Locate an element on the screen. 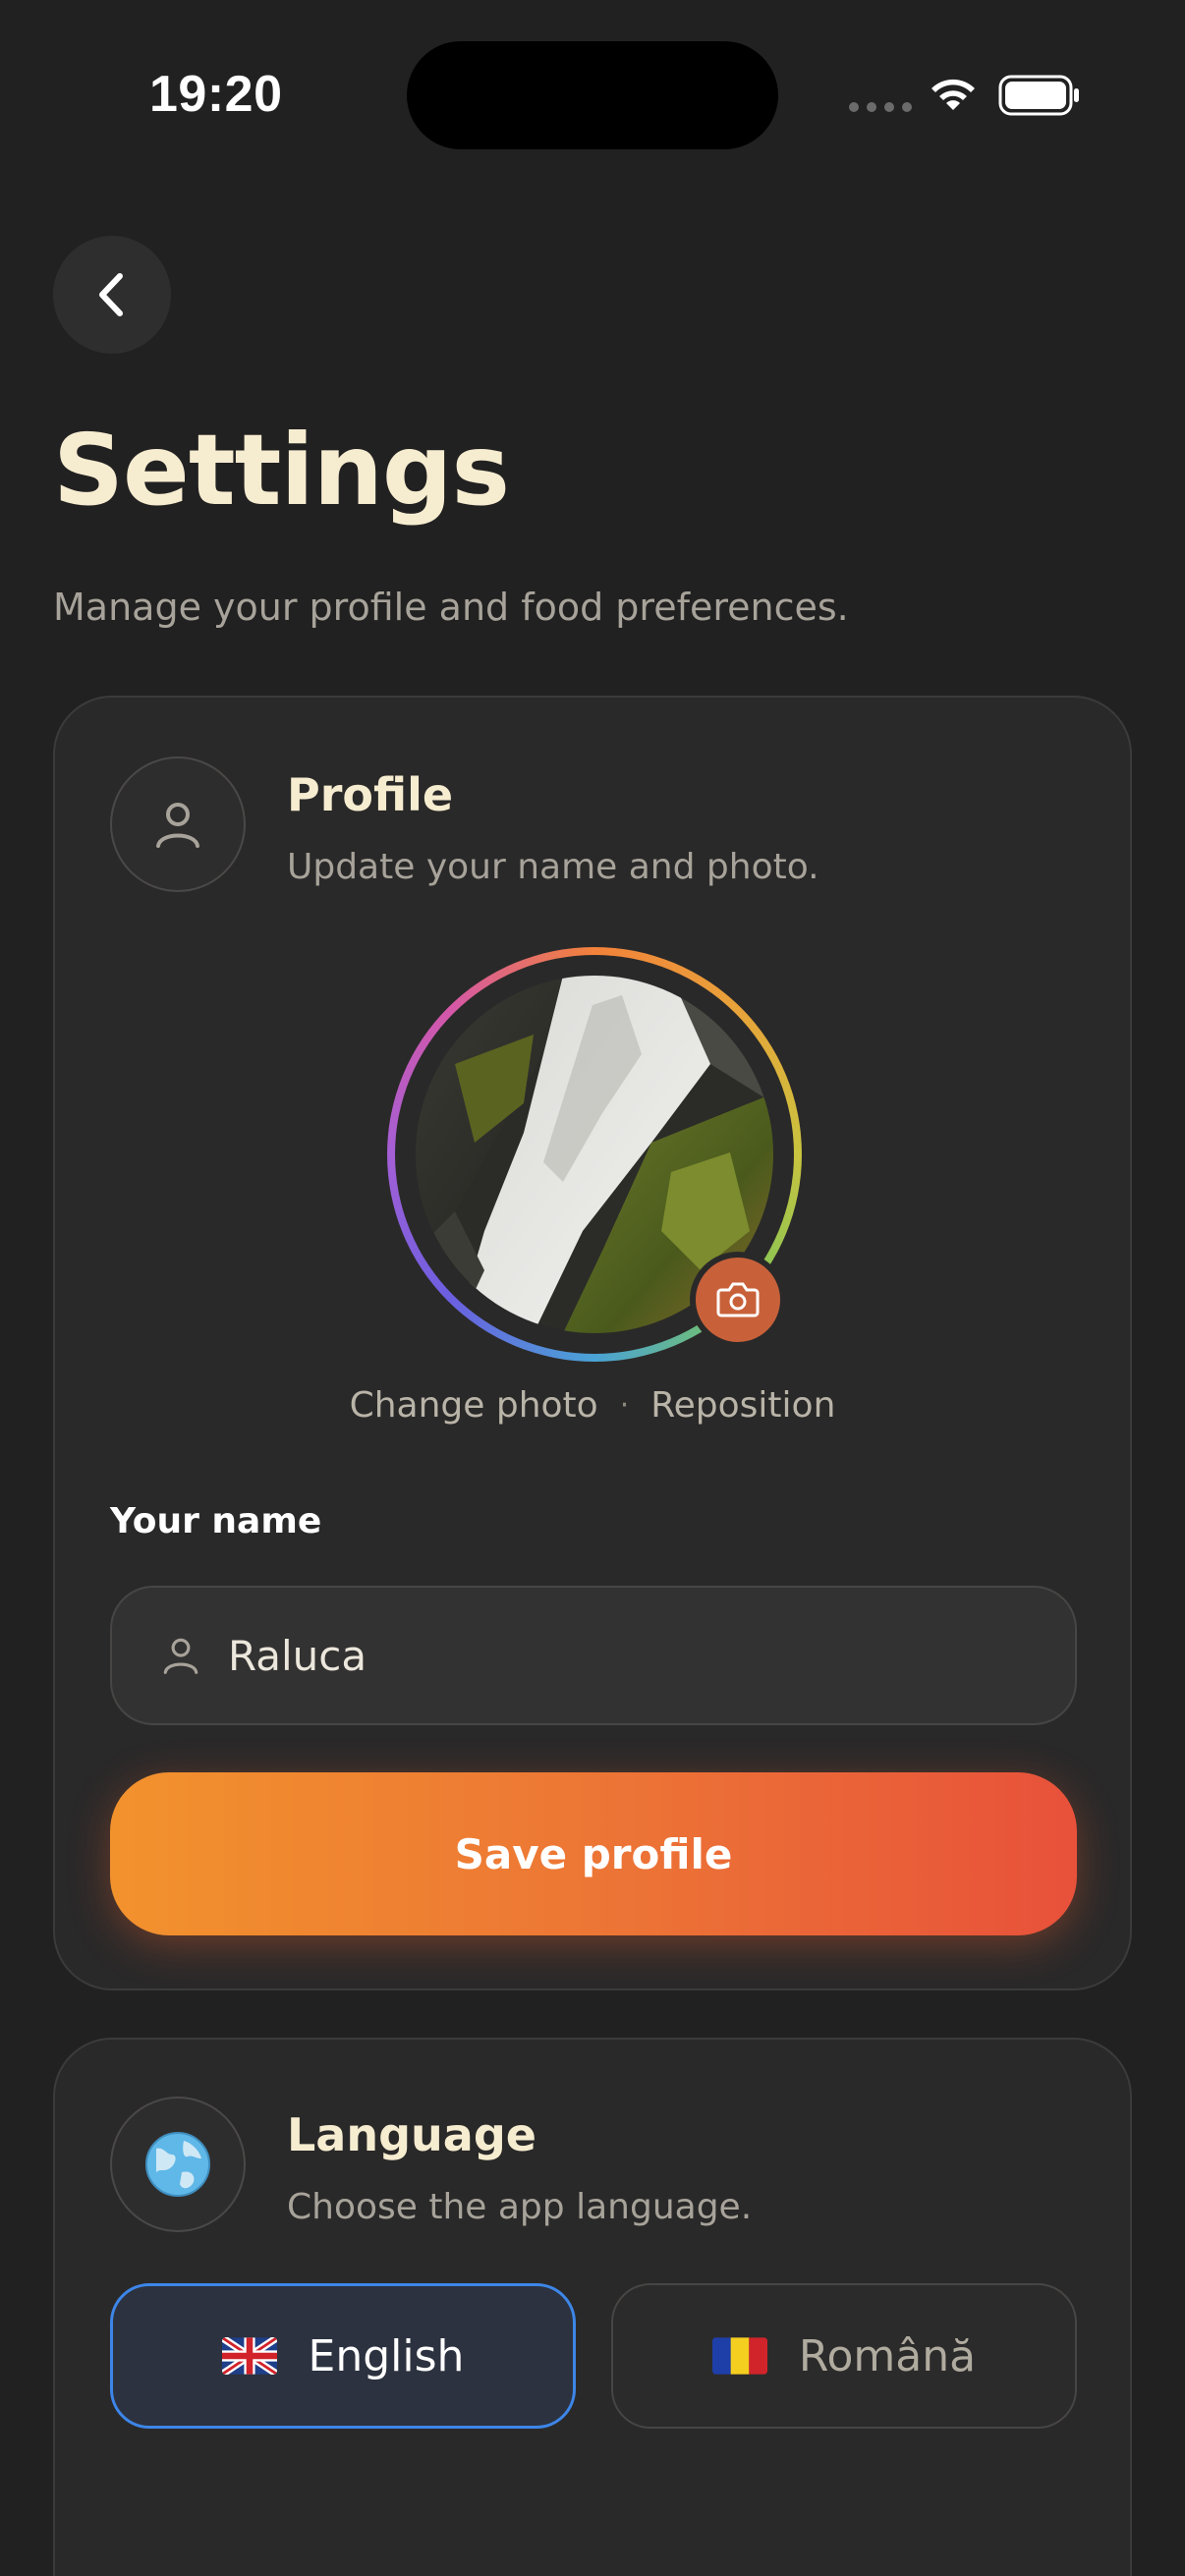 The height and width of the screenshot is (2576, 1185). language-option-label: English is located at coordinates (386, 2355).